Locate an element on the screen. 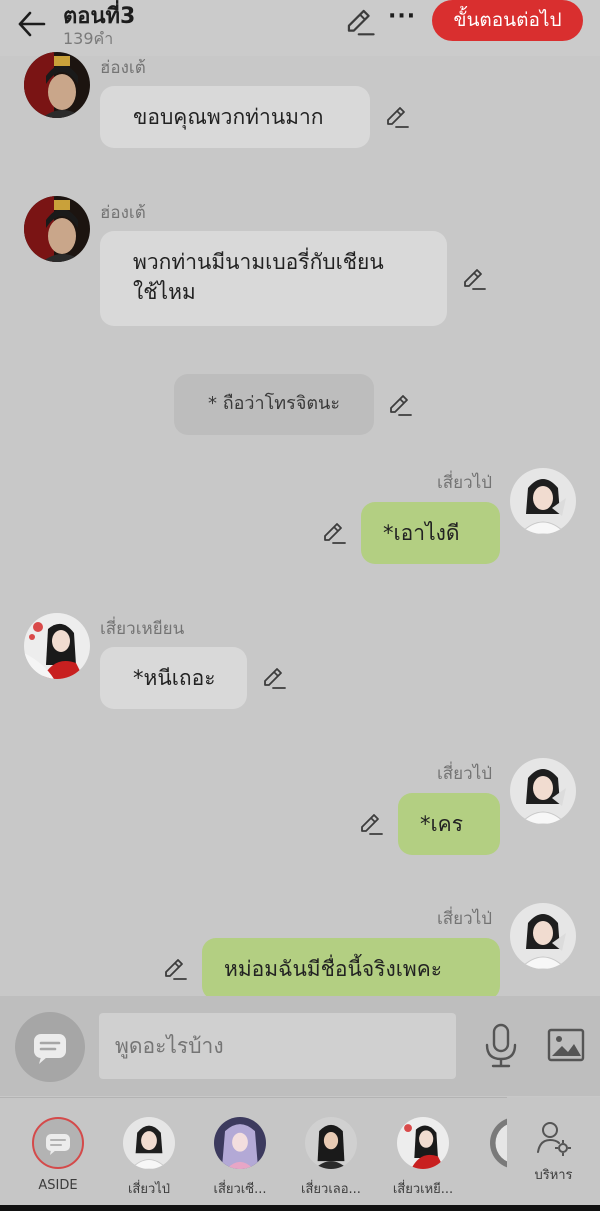  message-input is located at coordinates (277, 1046).